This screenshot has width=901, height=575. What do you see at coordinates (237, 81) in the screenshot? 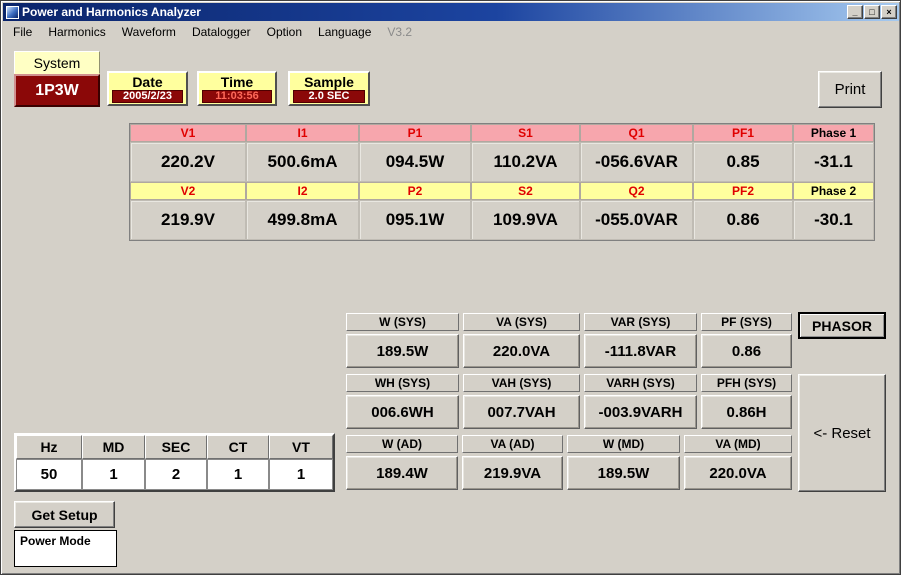
I see `time-label: Time` at bounding box center [237, 81].